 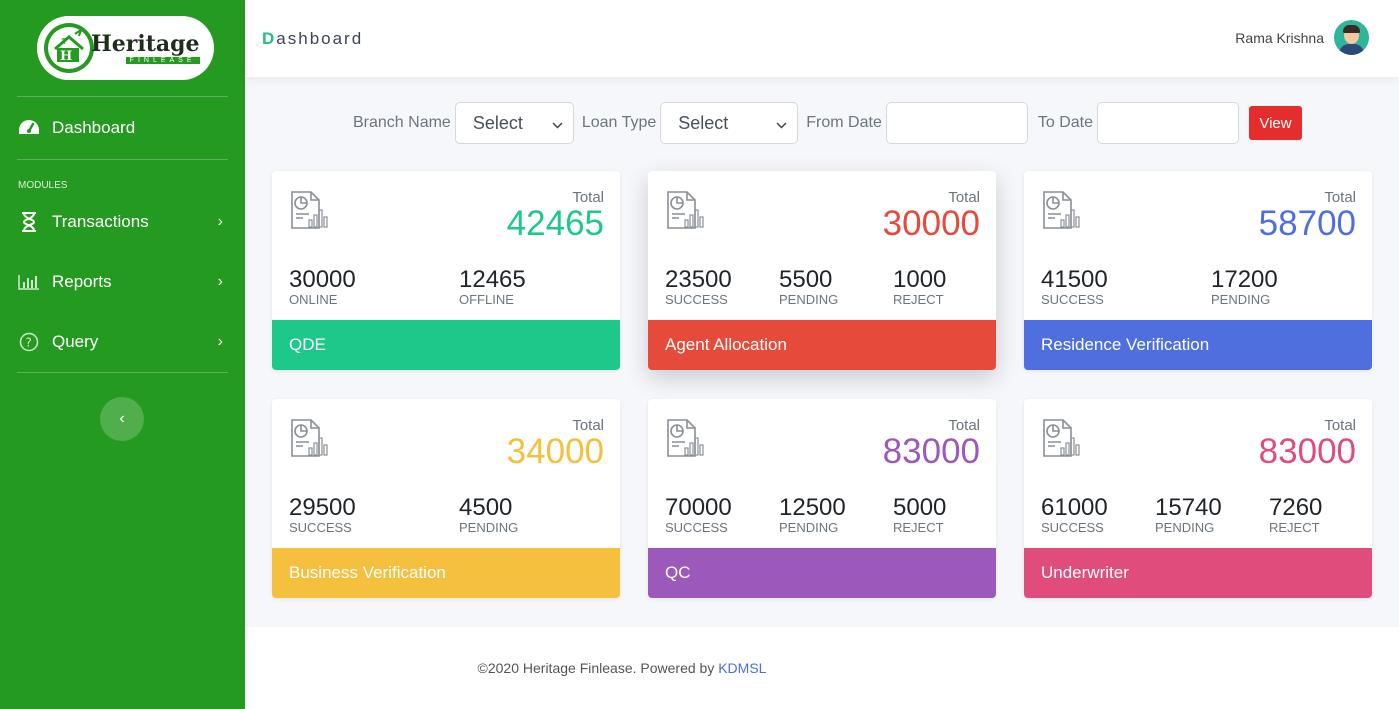 I want to click on stat-value: 23500, so click(x=698, y=279).